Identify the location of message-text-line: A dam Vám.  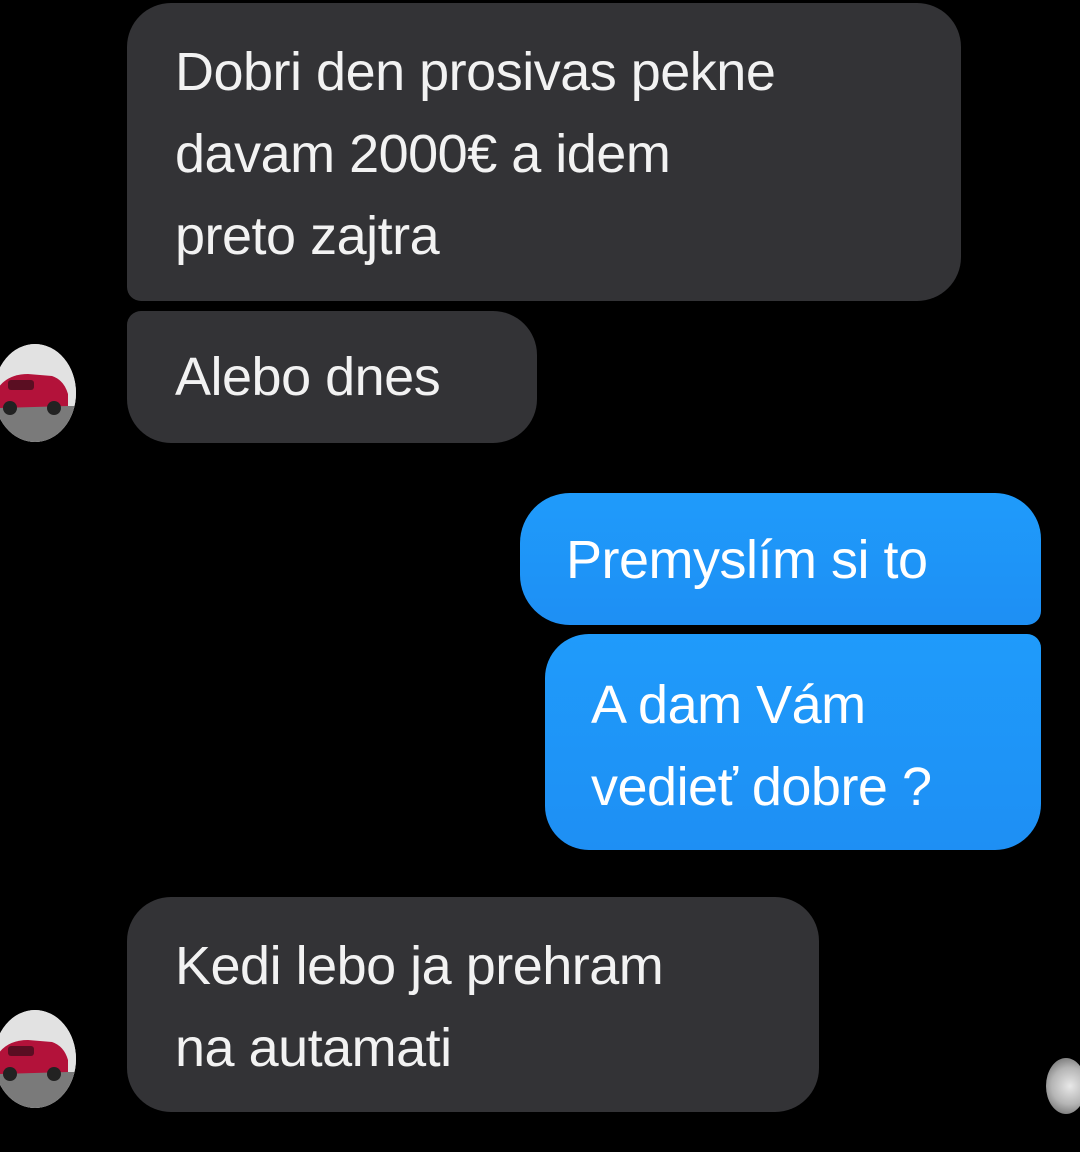
(728, 705).